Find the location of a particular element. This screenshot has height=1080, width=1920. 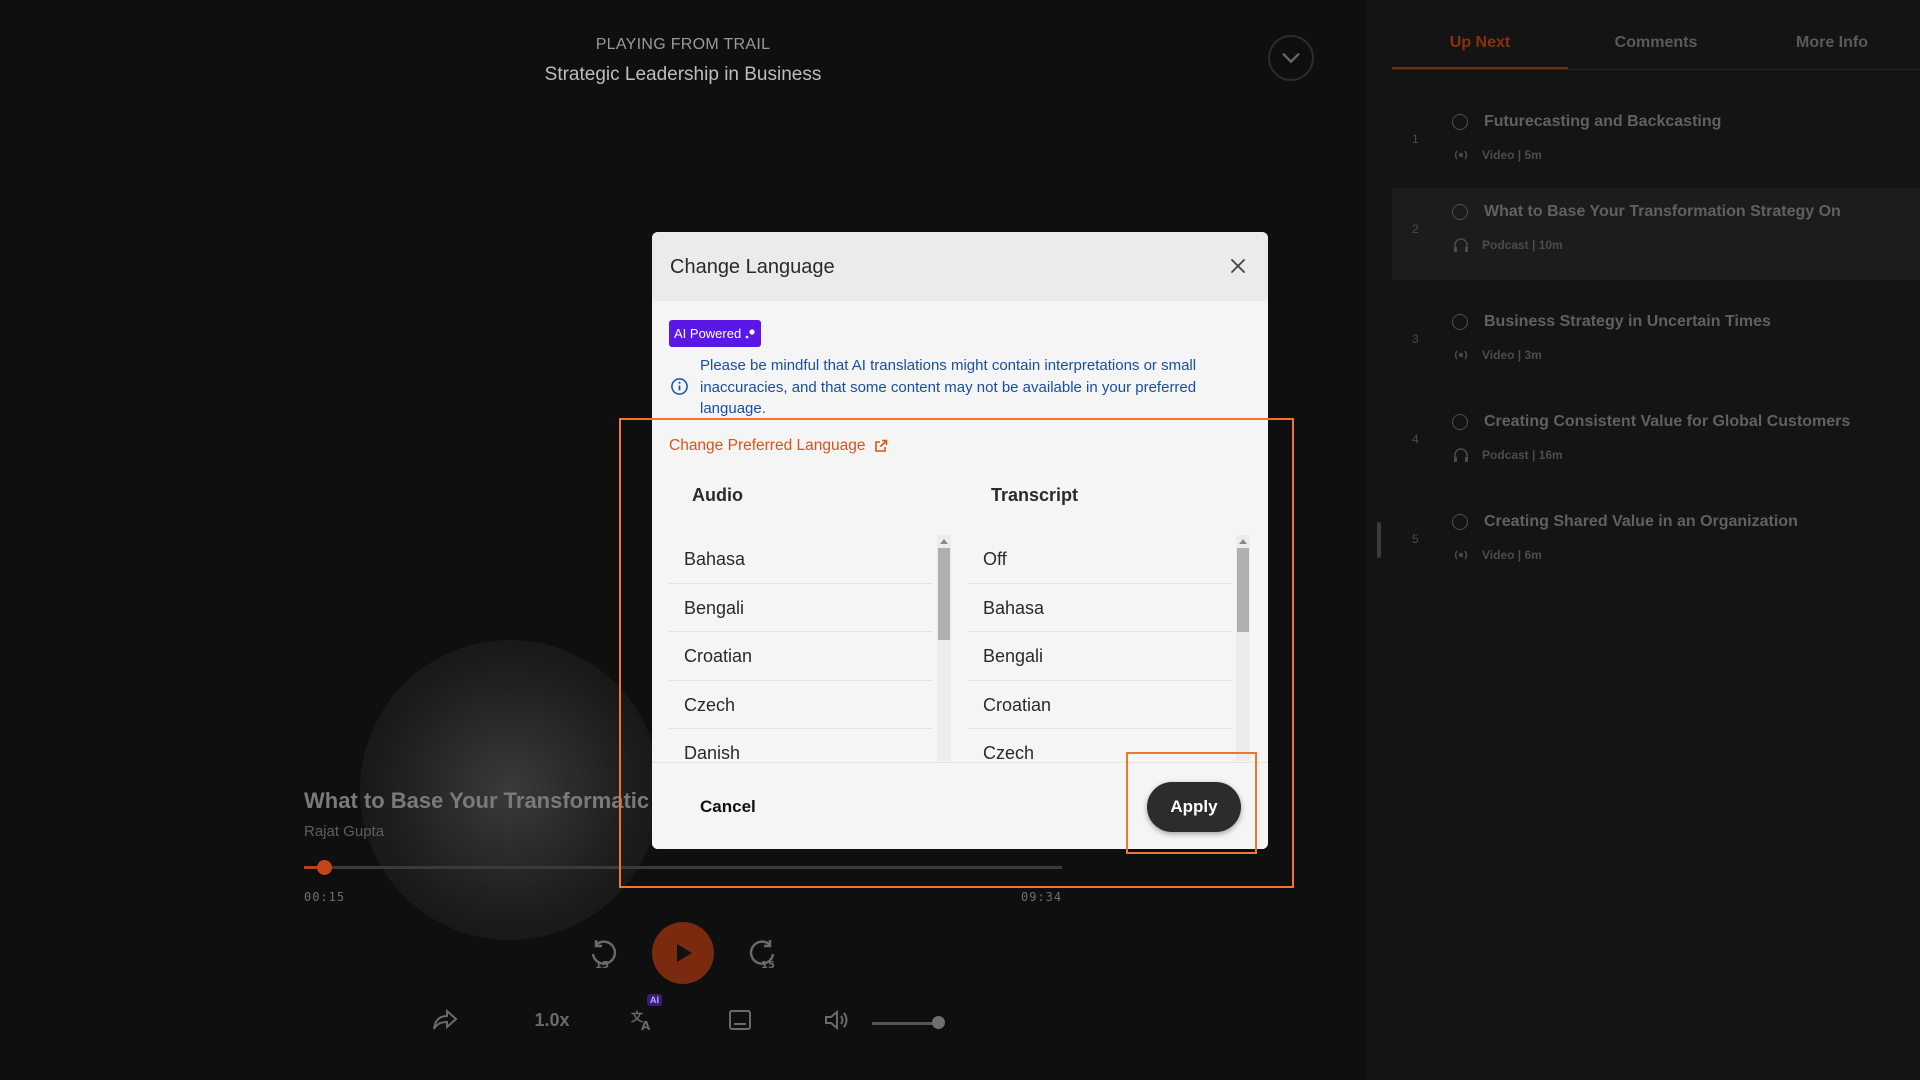

chevron-down-icon is located at coordinates (1291, 58).